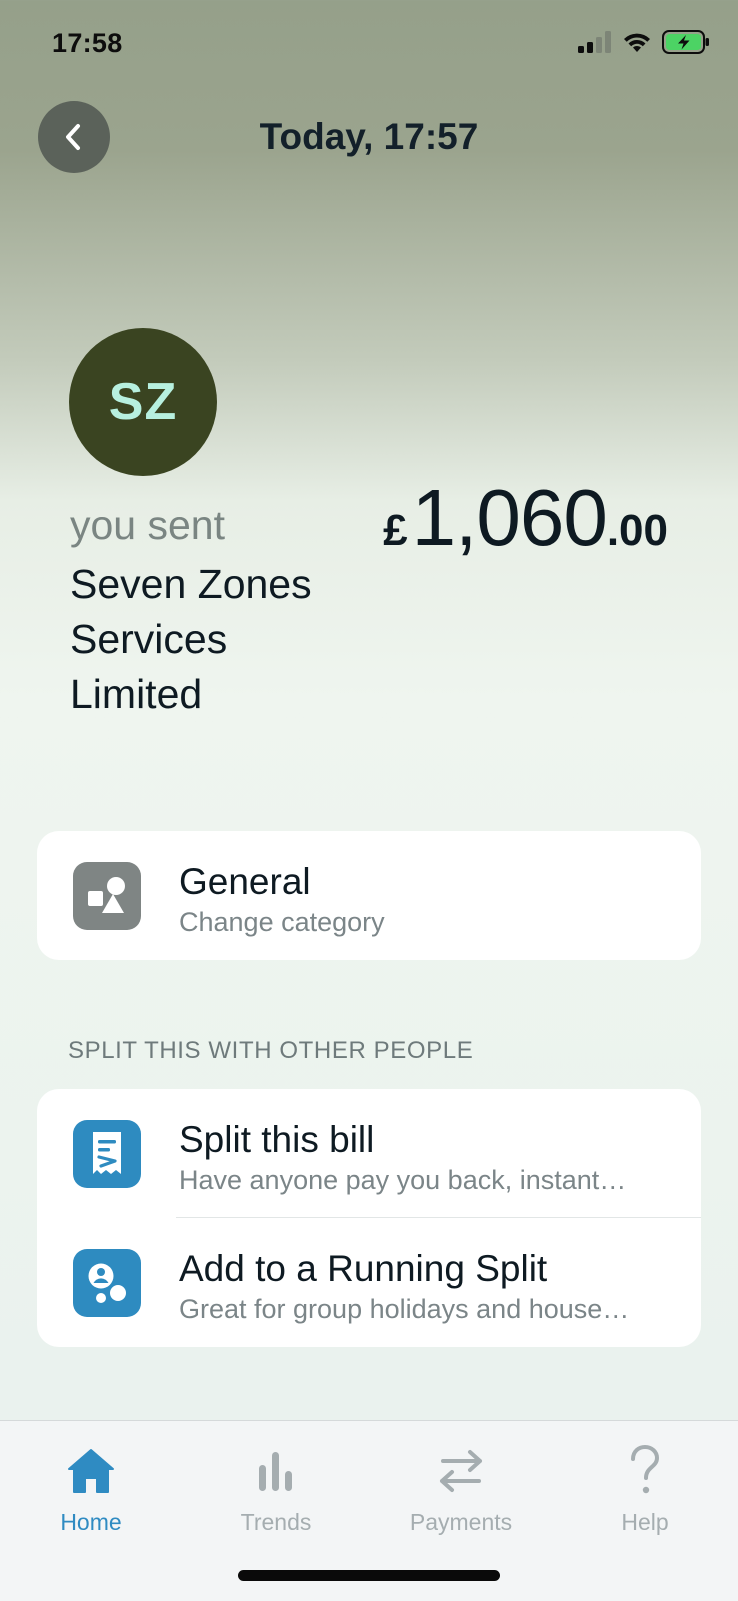 The height and width of the screenshot is (1601, 738). What do you see at coordinates (369, 136) in the screenshot?
I see `page-title: Today, 17:57` at bounding box center [369, 136].